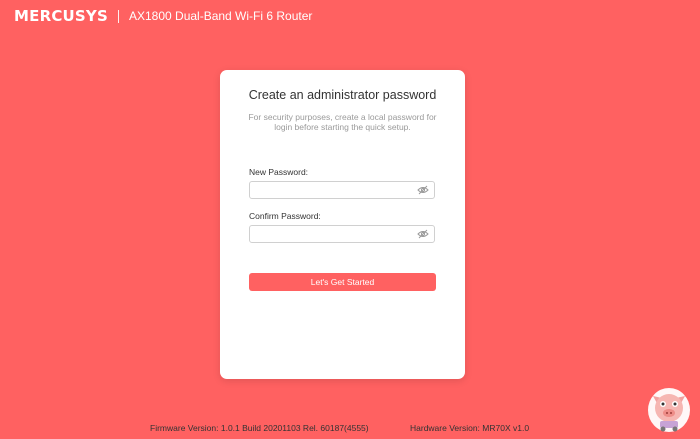 The image size is (700, 439). Describe the element at coordinates (279, 172) in the screenshot. I see `new-password-label: New Password:` at that location.